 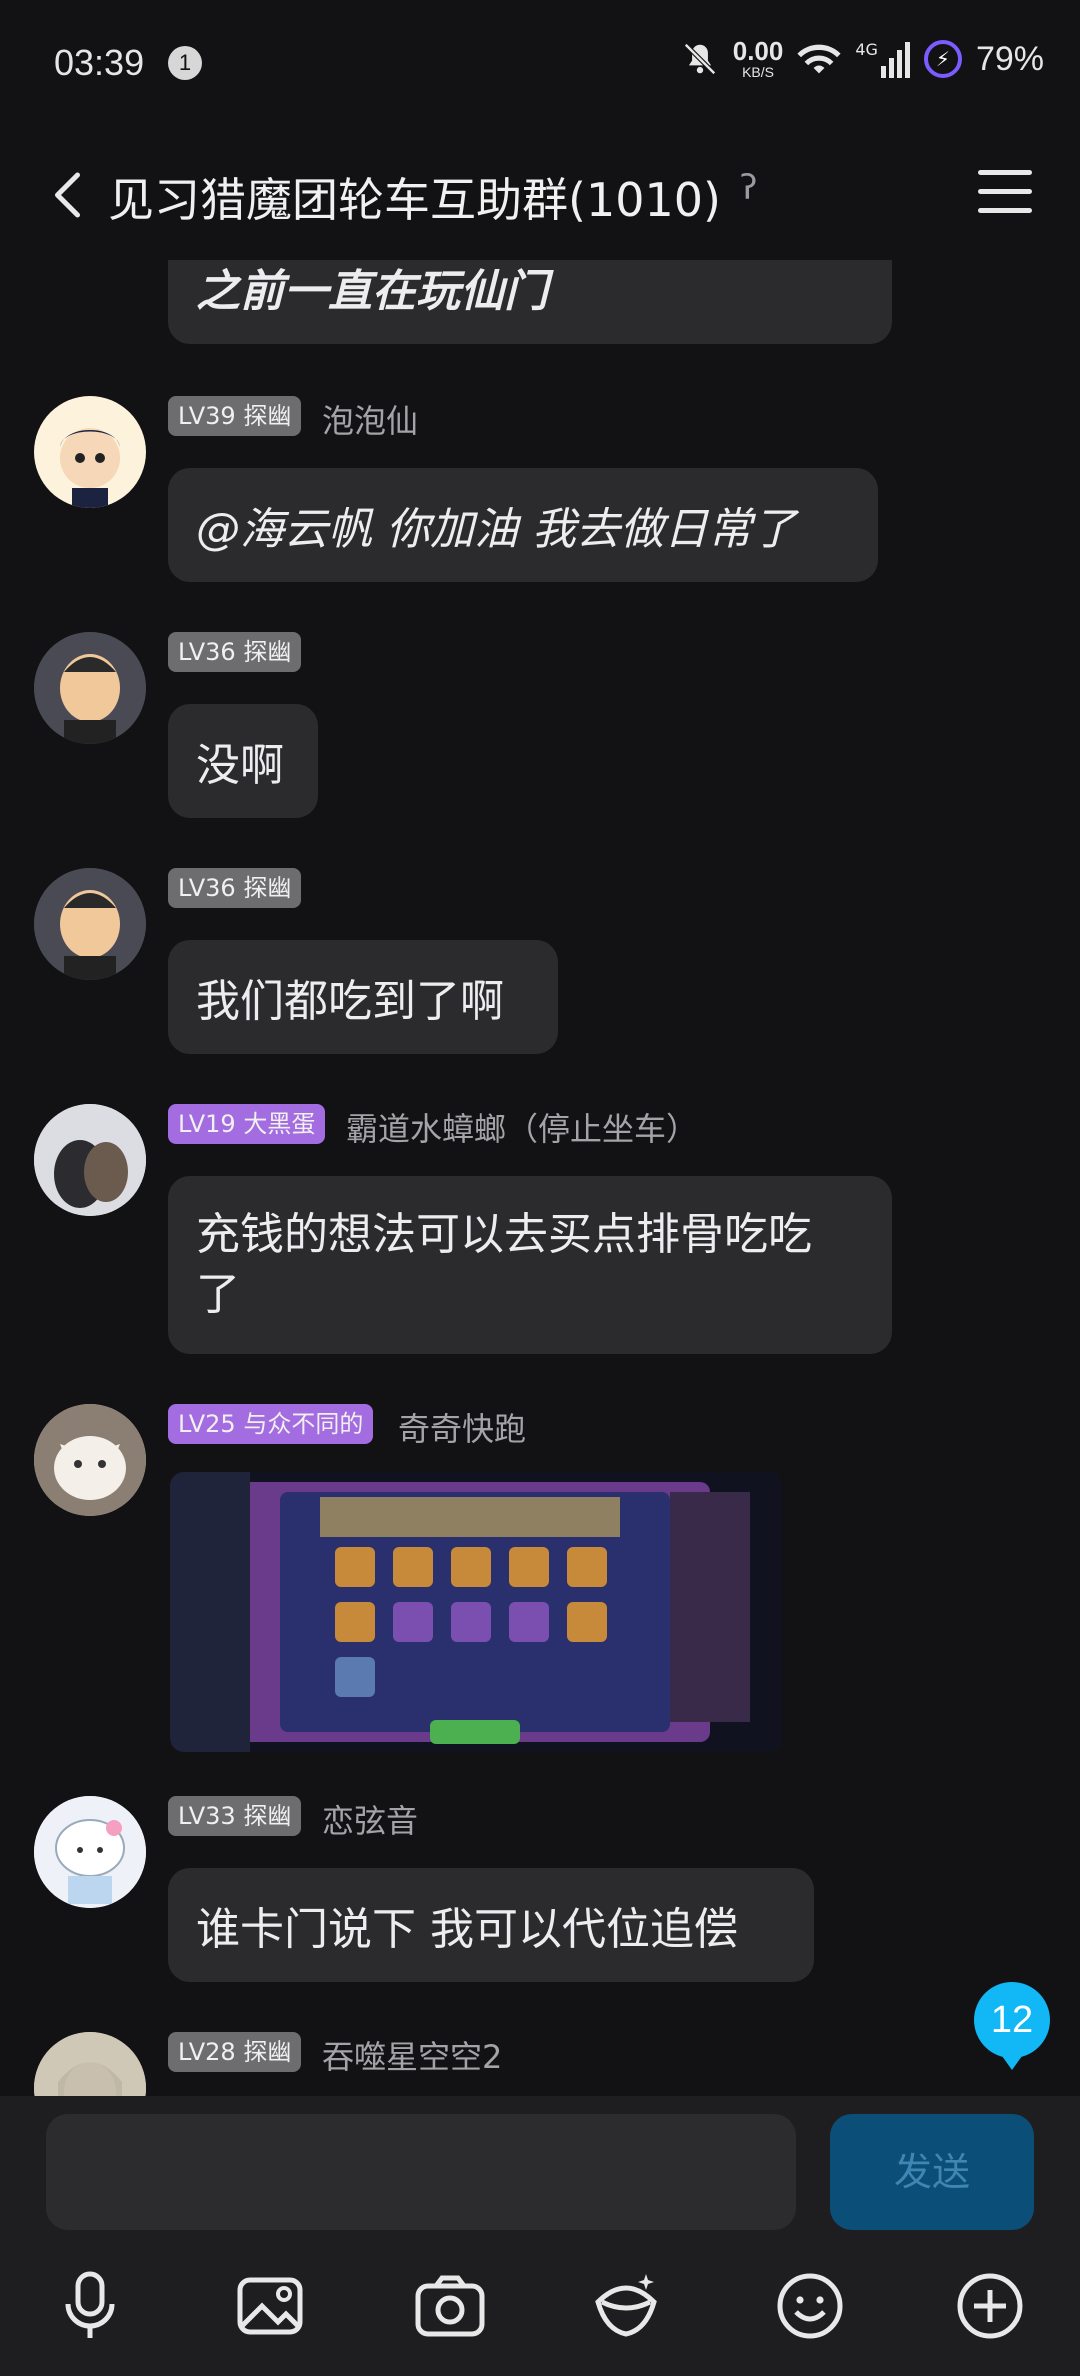 What do you see at coordinates (185, 63) in the screenshot?
I see `notification-count: 1` at bounding box center [185, 63].